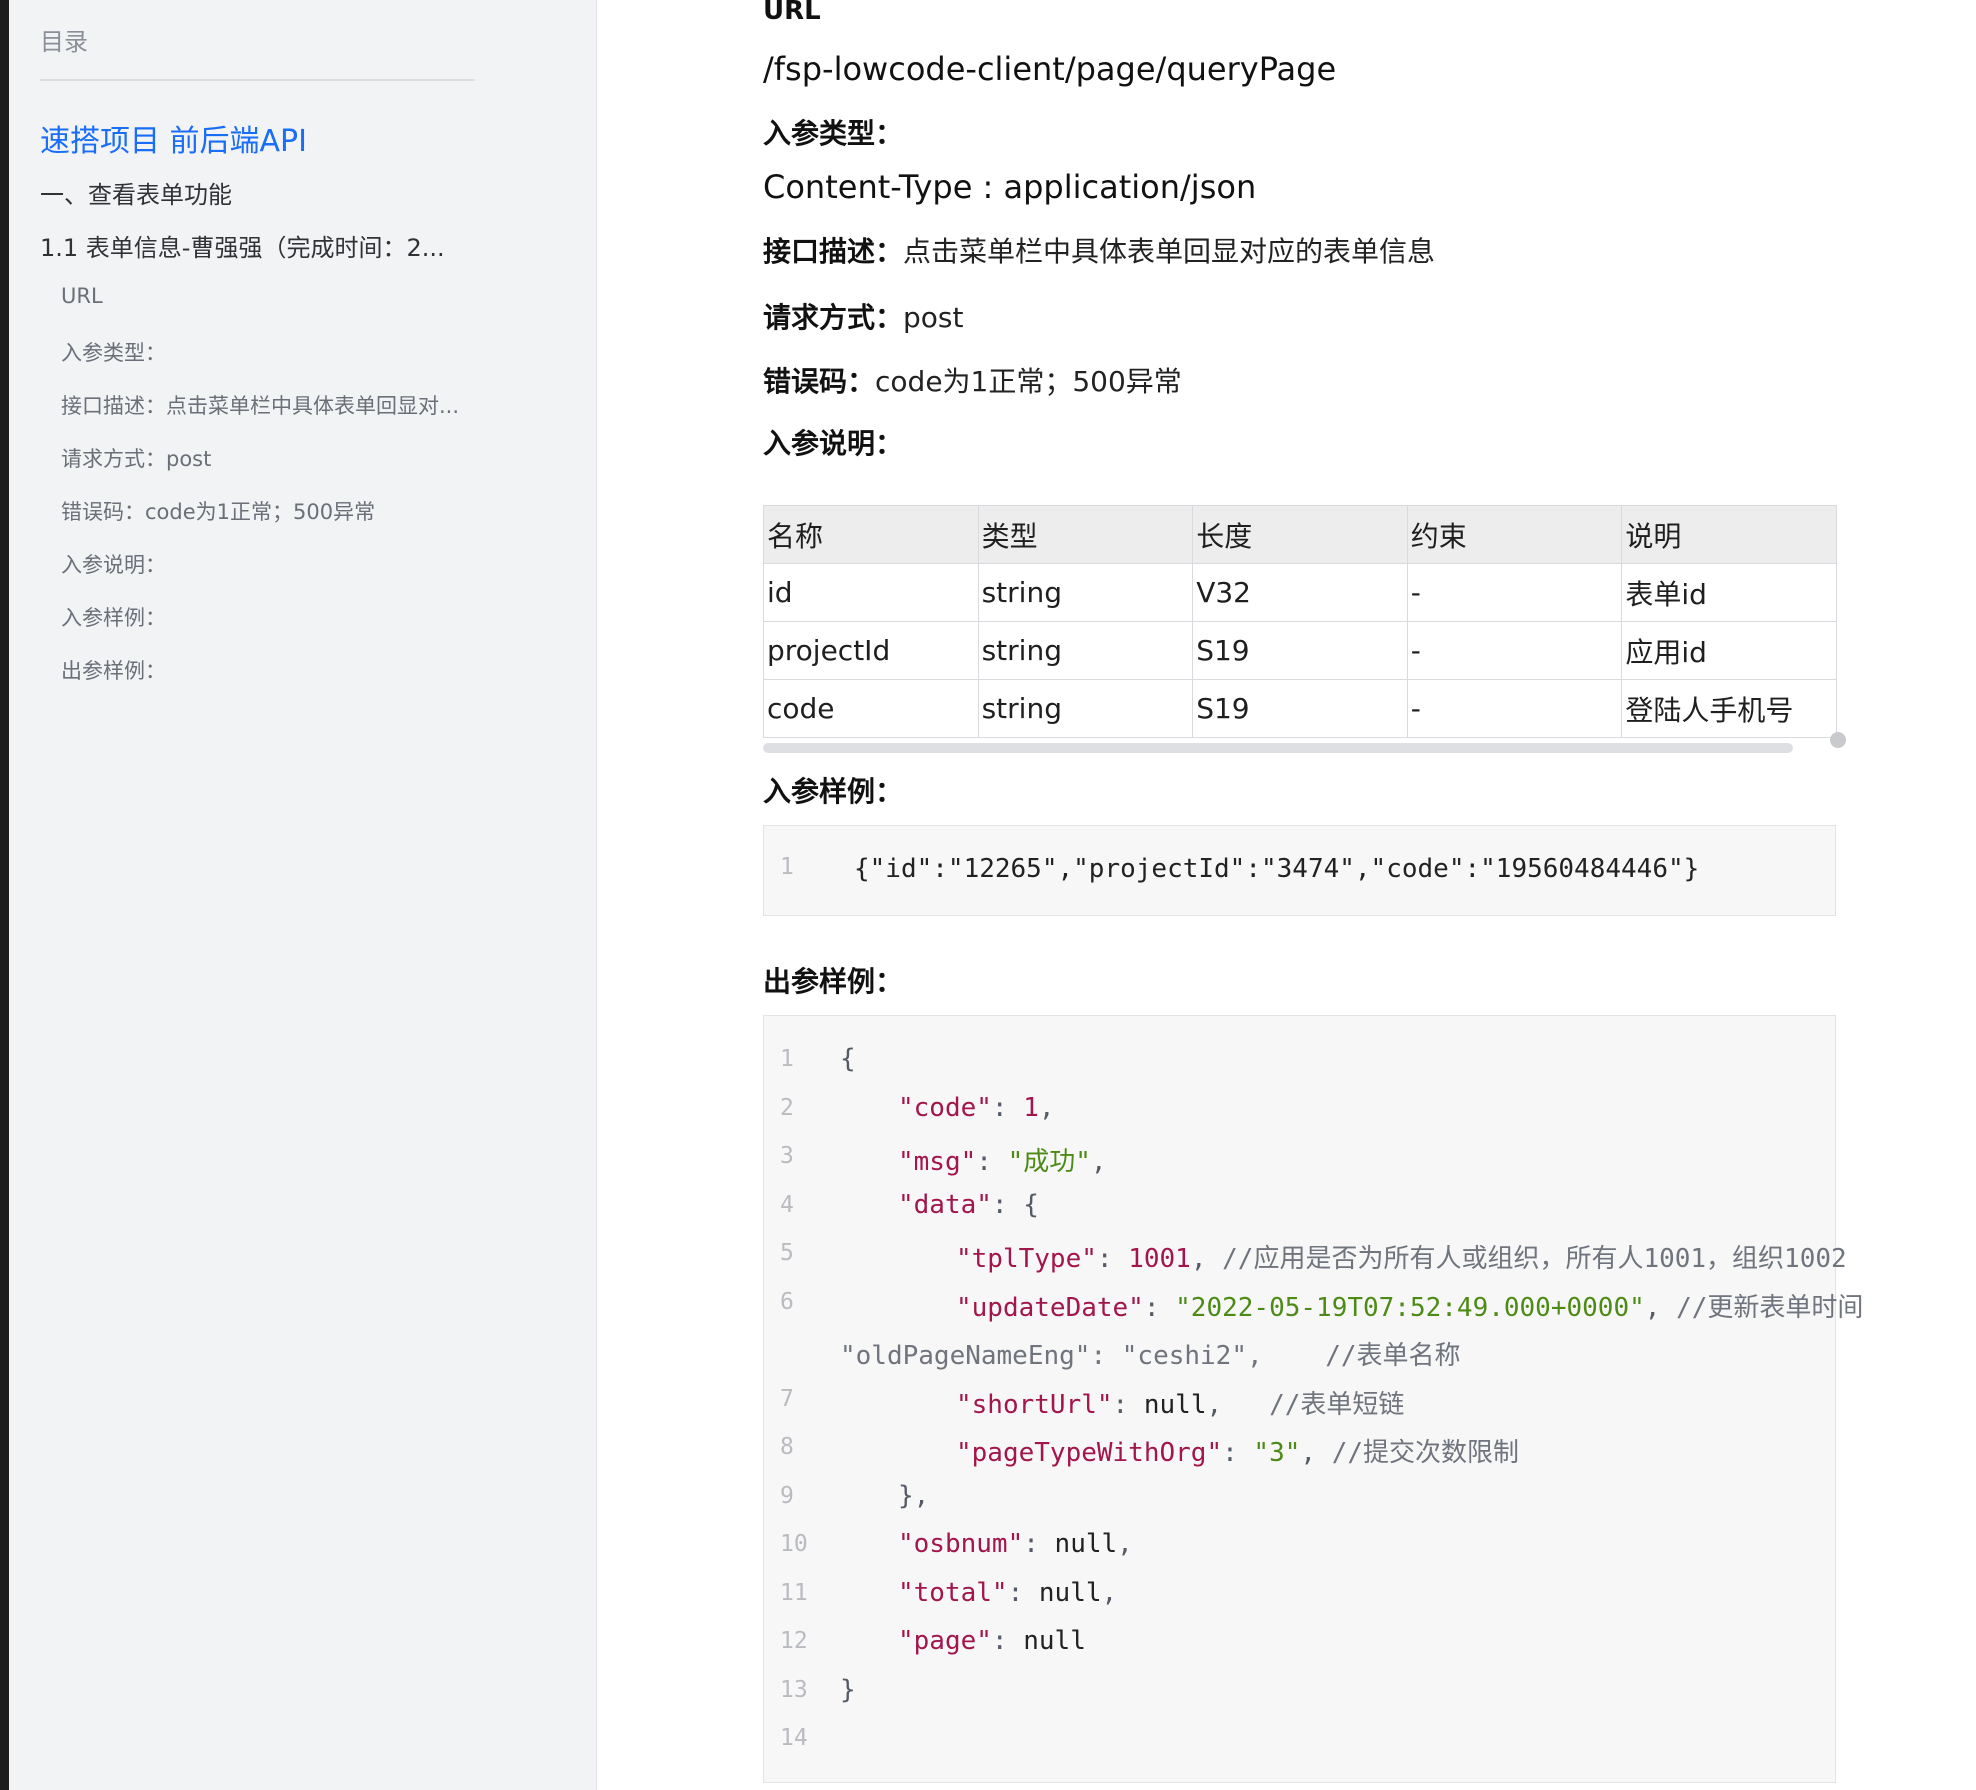 This screenshot has height=1790, width=1976. Describe the element at coordinates (871, 534) in the screenshot. I see `table-header-cell: 名称` at that location.